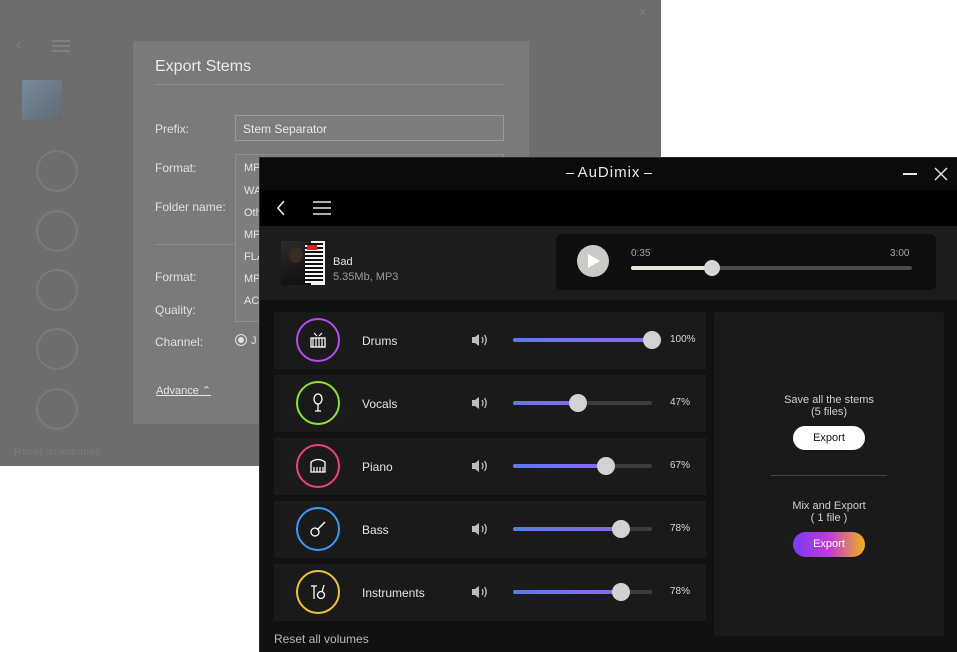 This screenshot has height=652, width=957. I want to click on stem-row-piano: Piano 67%, so click(490, 466).